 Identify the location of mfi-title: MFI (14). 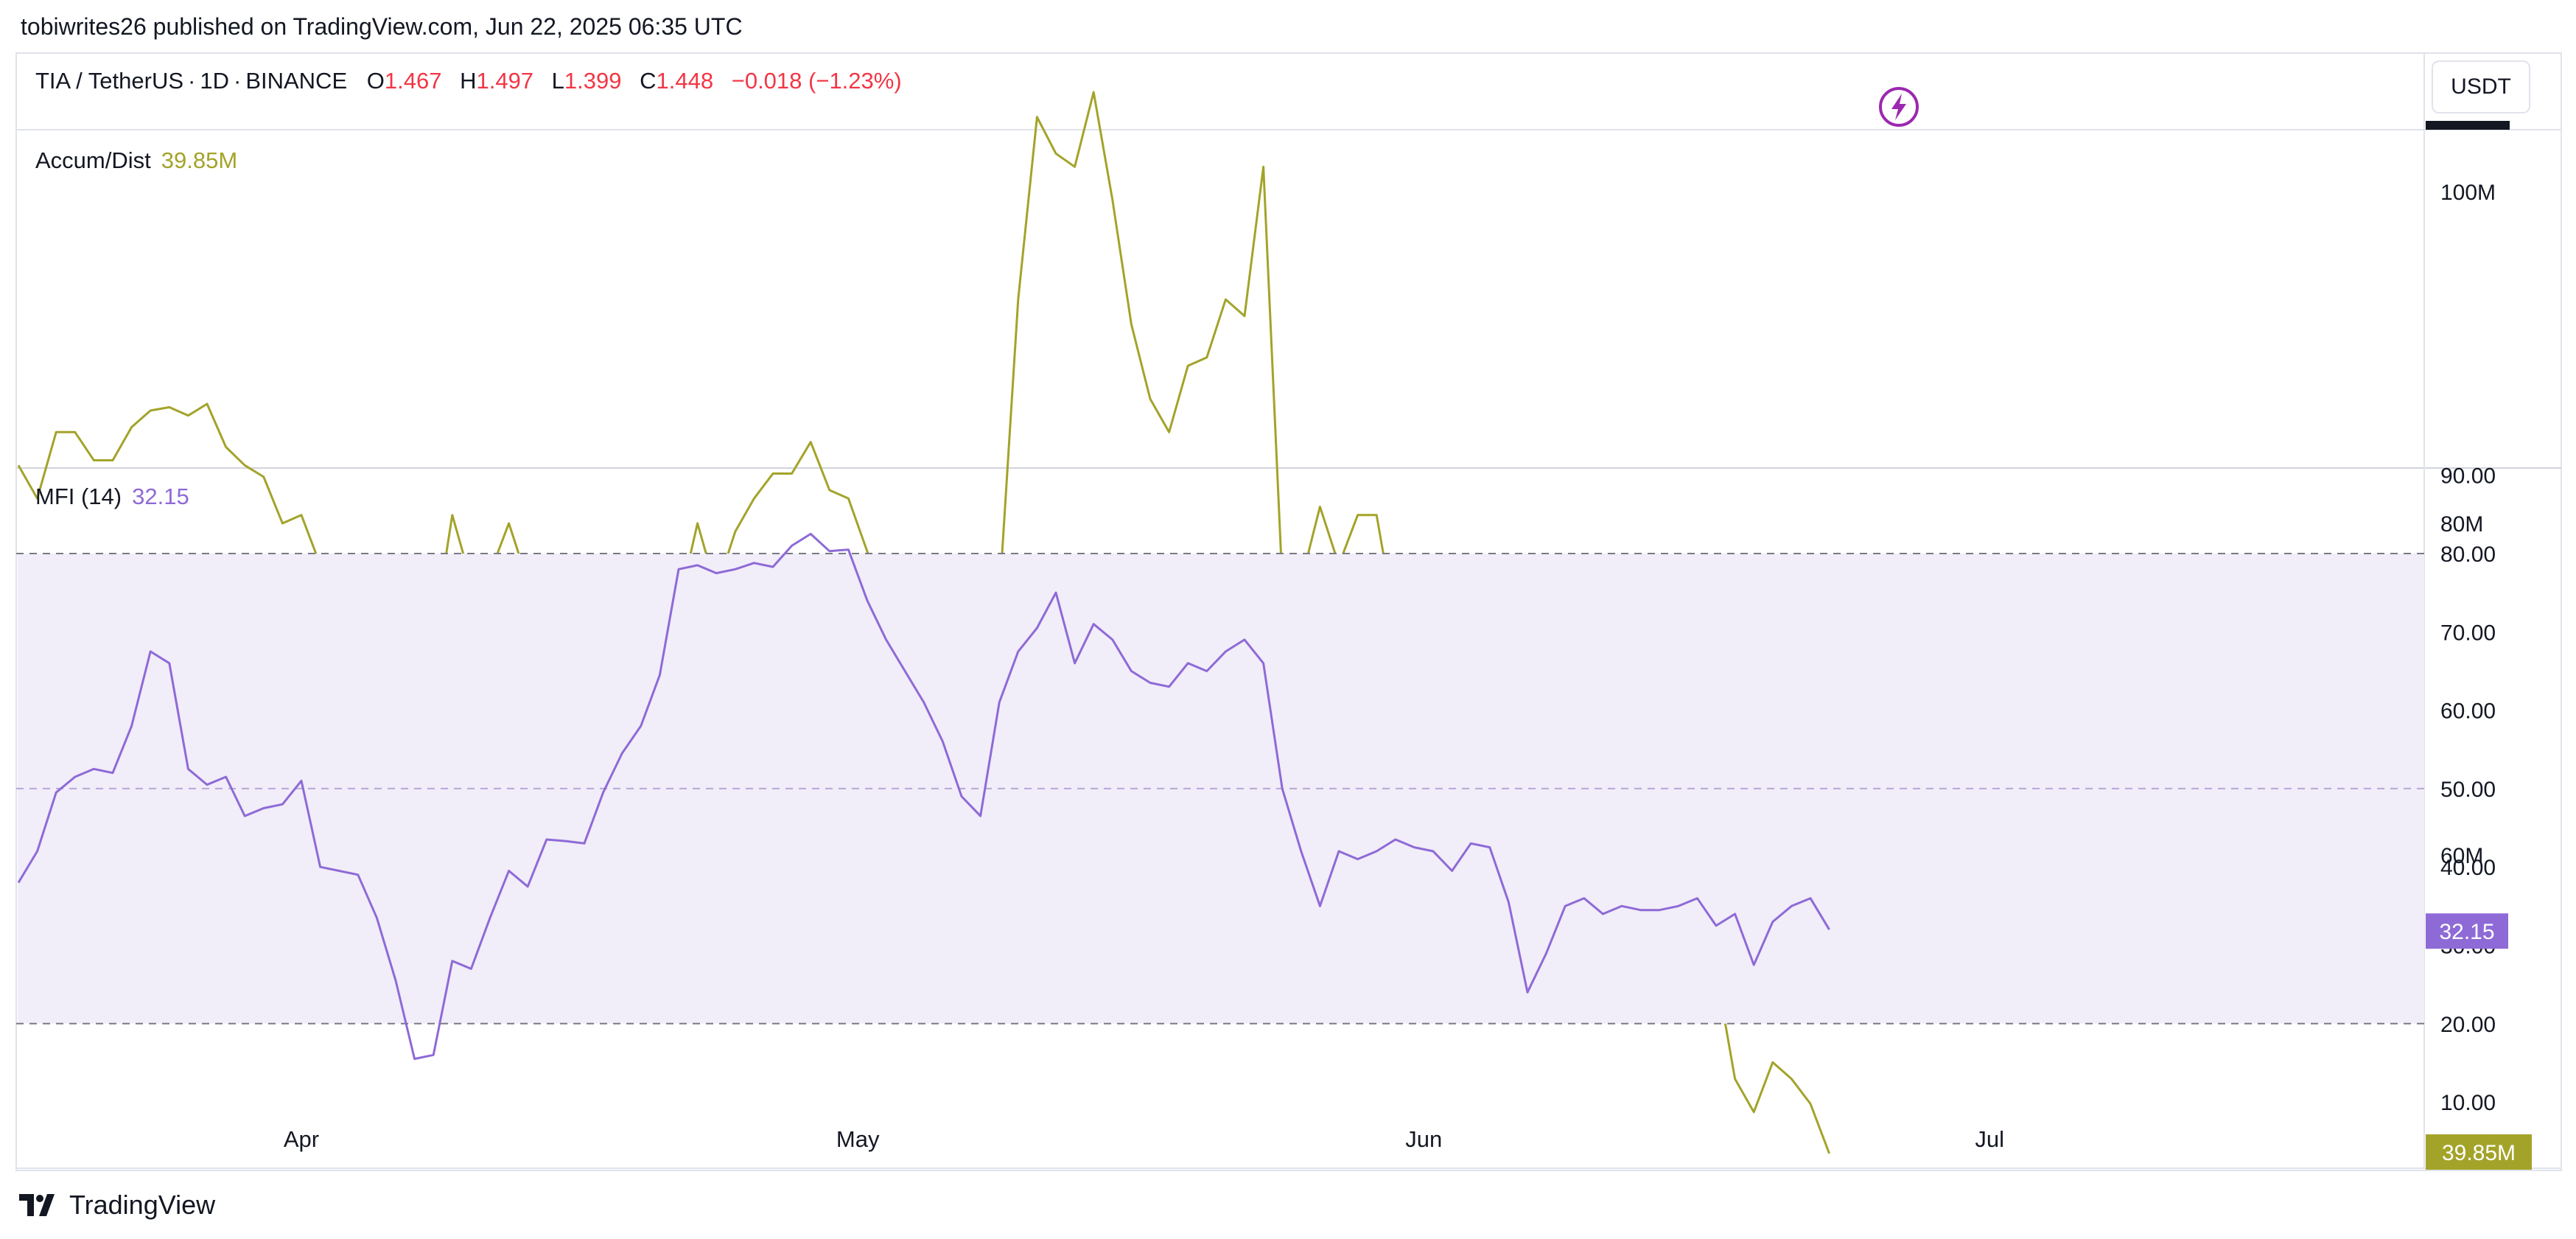
(78, 497).